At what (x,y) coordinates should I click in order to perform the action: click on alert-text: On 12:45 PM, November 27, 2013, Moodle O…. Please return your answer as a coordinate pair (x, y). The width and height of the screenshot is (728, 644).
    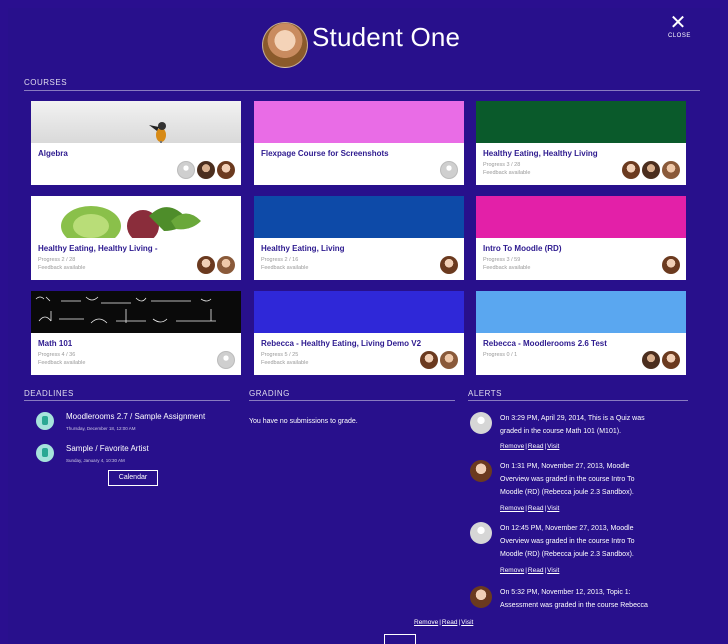
    Looking at the image, I should click on (567, 541).